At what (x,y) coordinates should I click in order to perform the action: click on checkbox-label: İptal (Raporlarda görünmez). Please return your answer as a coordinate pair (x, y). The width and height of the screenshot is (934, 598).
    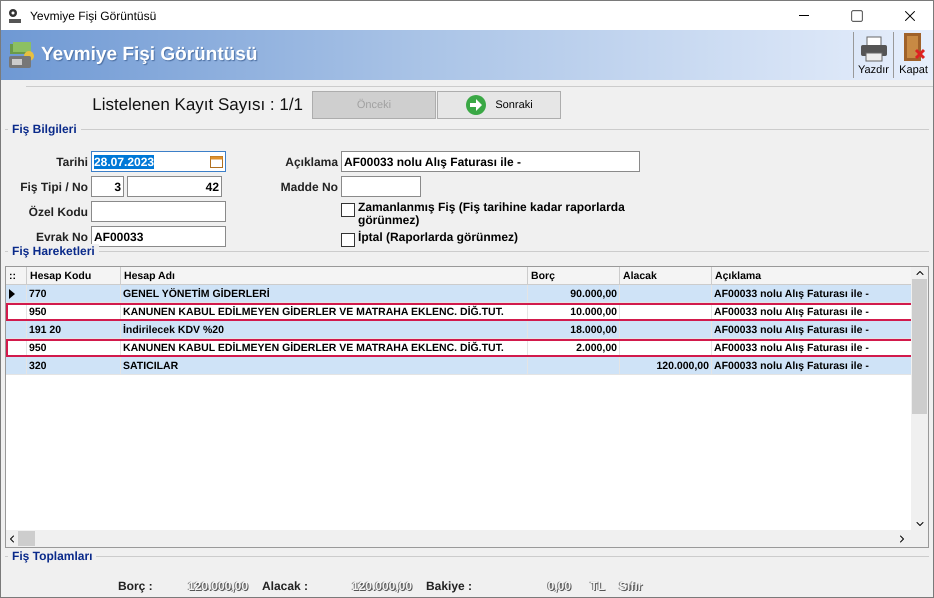
    Looking at the image, I should click on (439, 237).